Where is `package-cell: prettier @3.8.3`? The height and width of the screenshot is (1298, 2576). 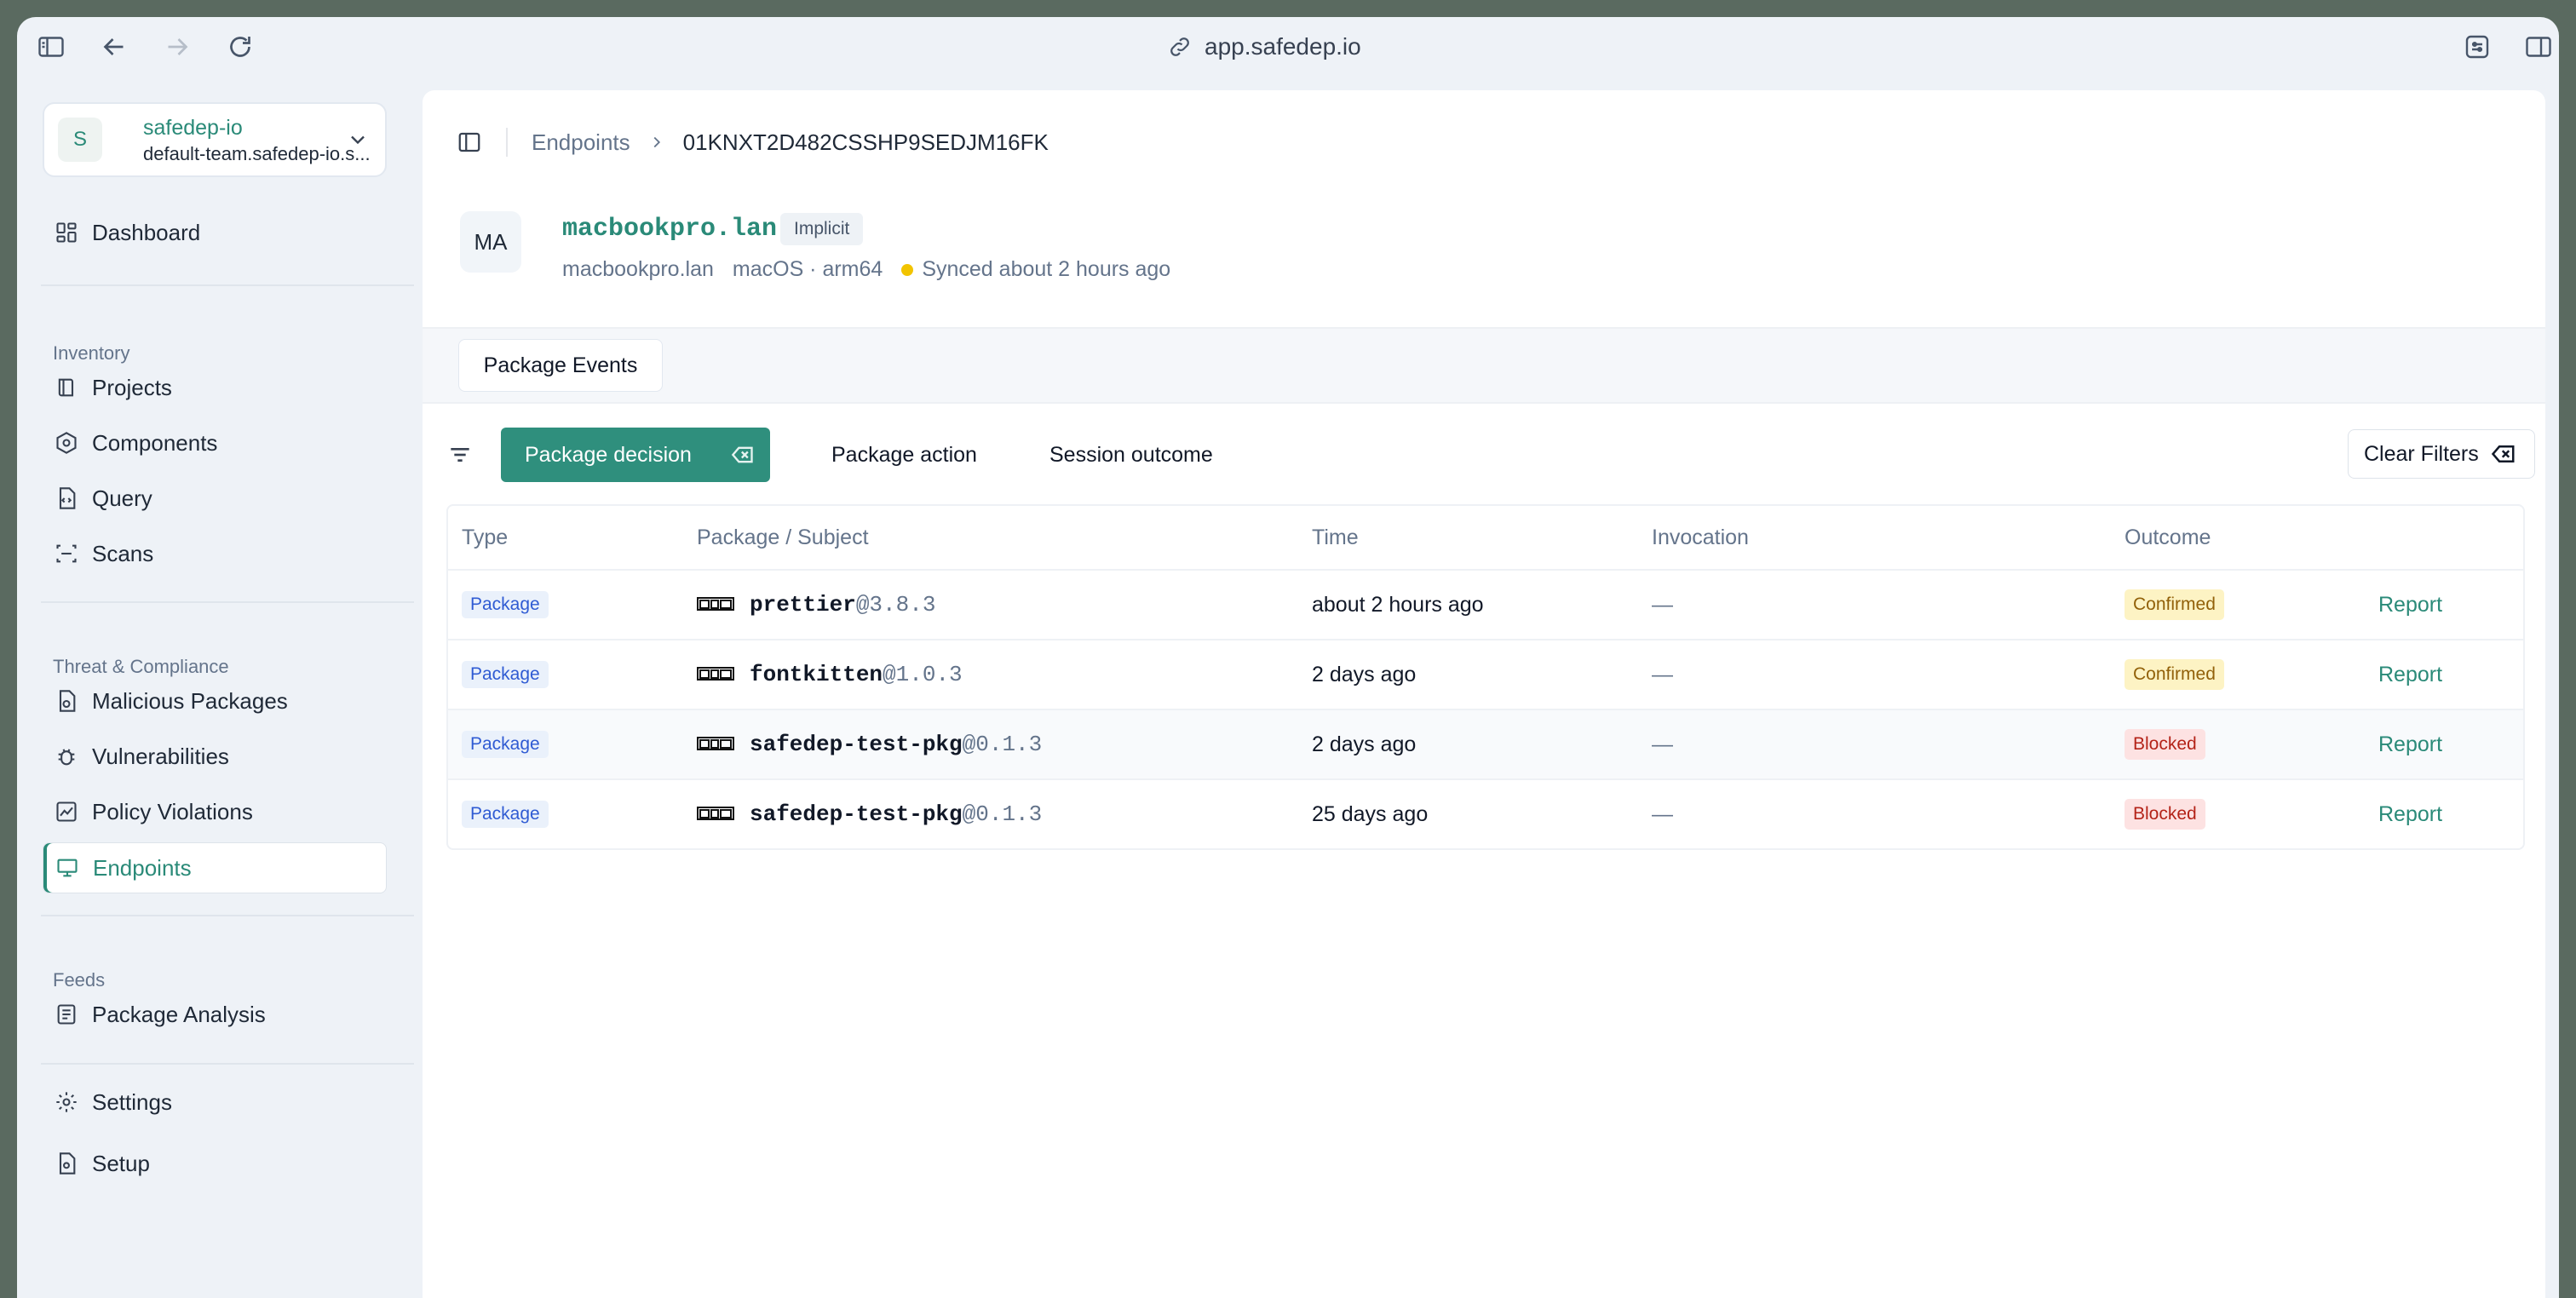
package-cell: prettier @3.8.3 is located at coordinates (816, 605).